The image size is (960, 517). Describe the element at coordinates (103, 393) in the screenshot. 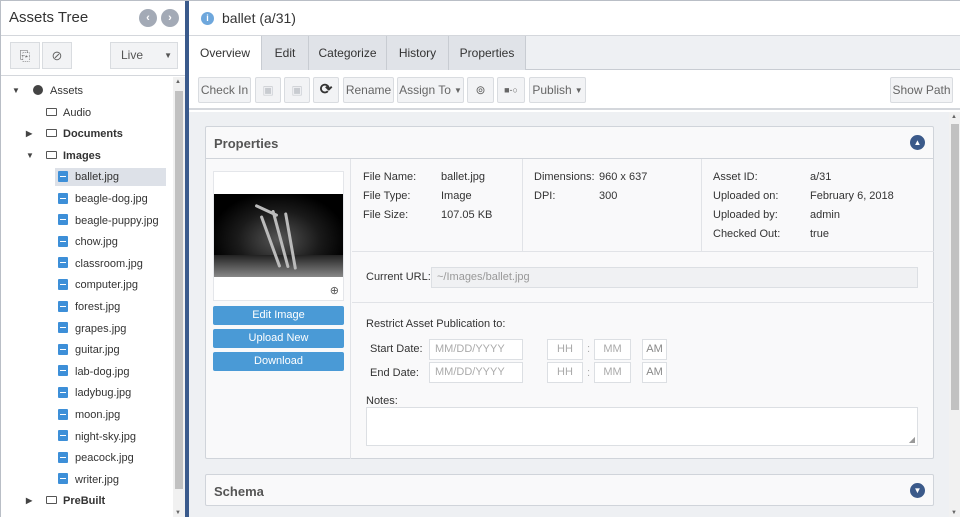

I see `tree-item-label: ladybug.jpg` at that location.